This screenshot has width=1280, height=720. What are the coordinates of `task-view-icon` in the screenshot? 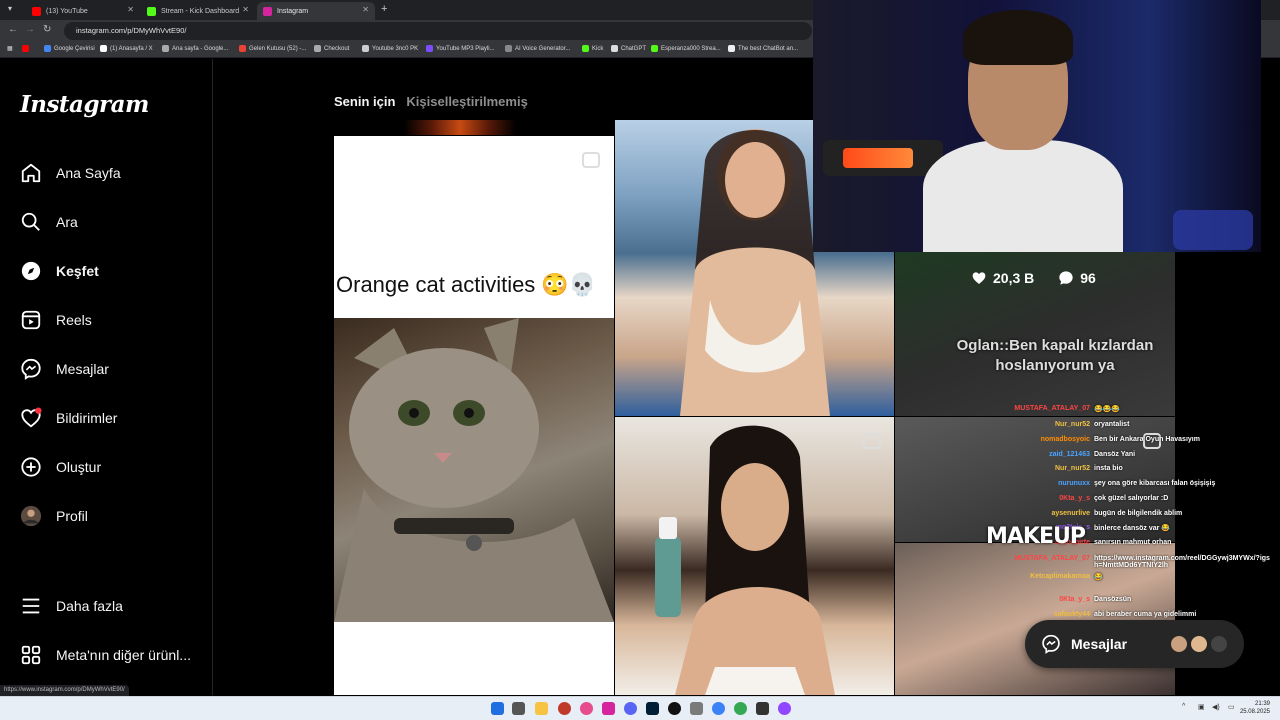 It's located at (518, 708).